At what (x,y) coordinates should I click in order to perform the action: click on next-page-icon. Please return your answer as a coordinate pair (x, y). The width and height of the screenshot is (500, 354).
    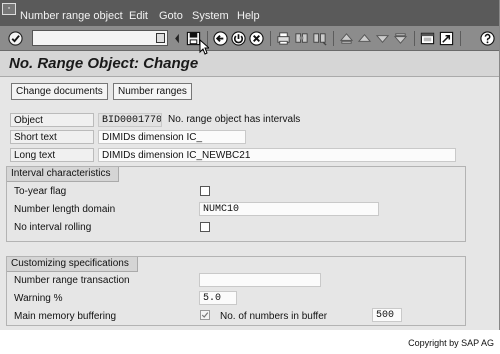
    Looking at the image, I should click on (382, 38).